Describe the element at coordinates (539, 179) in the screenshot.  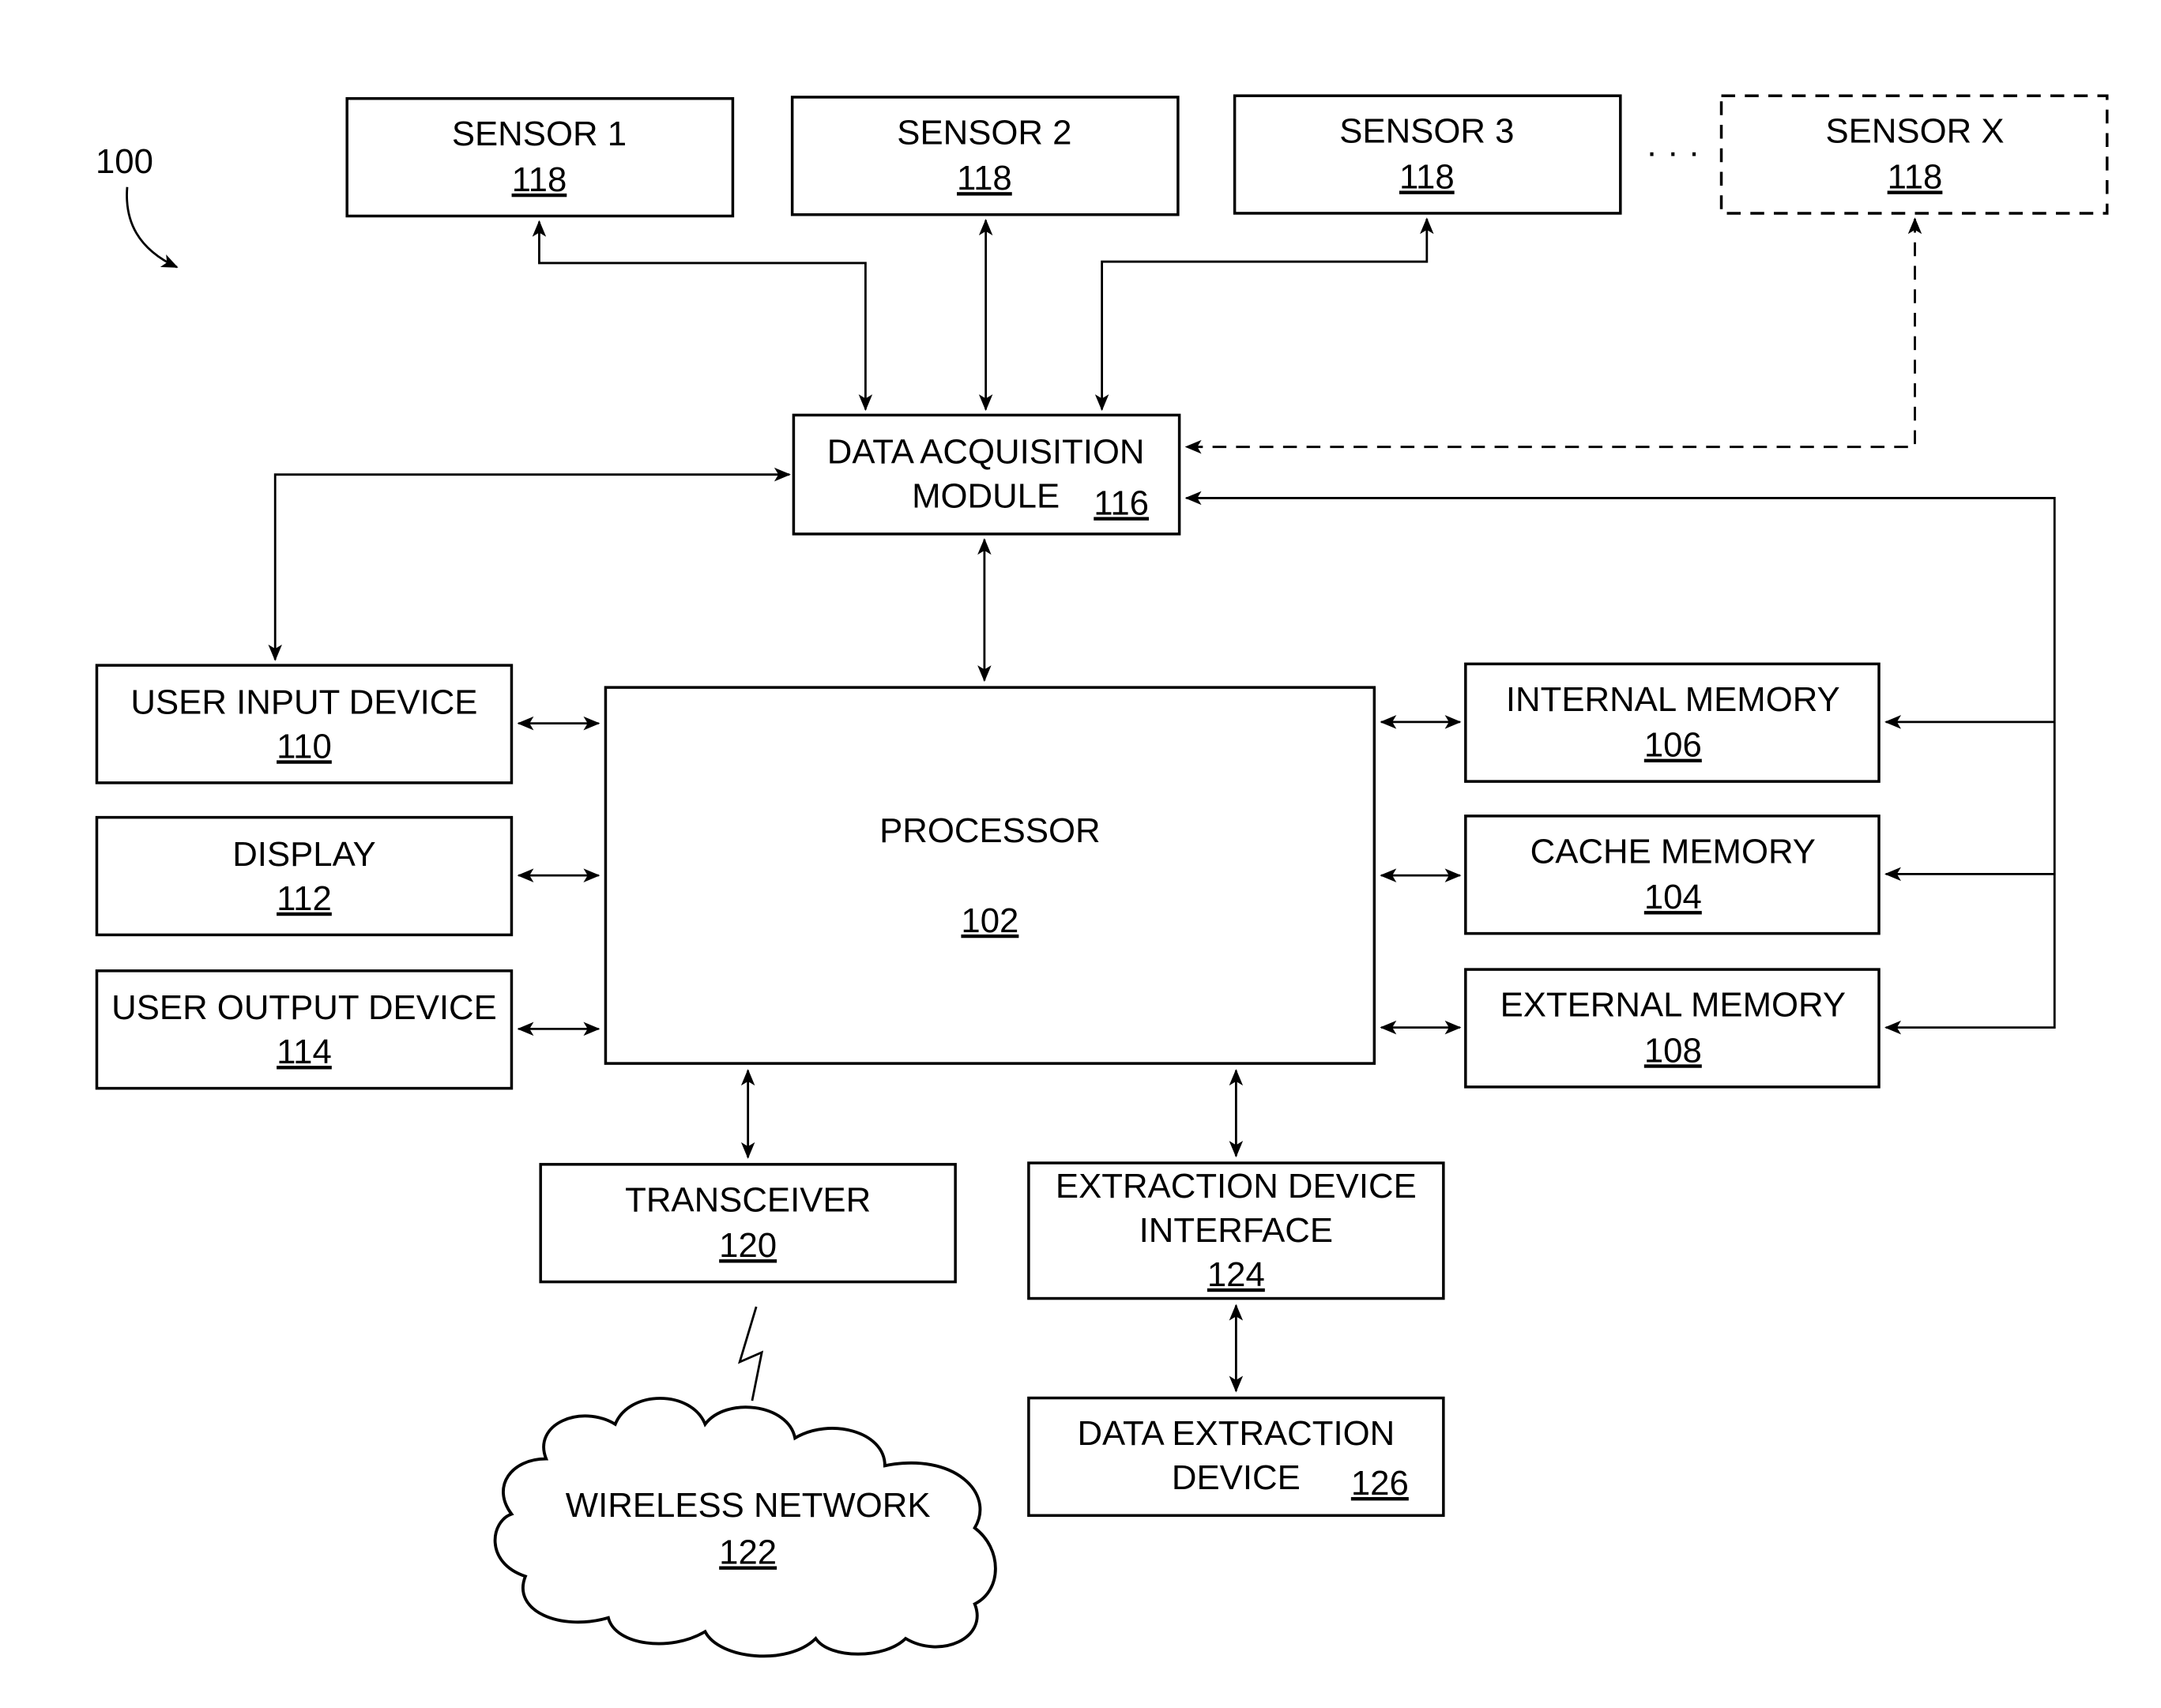
I see `sensor-1-ref: 118` at that location.